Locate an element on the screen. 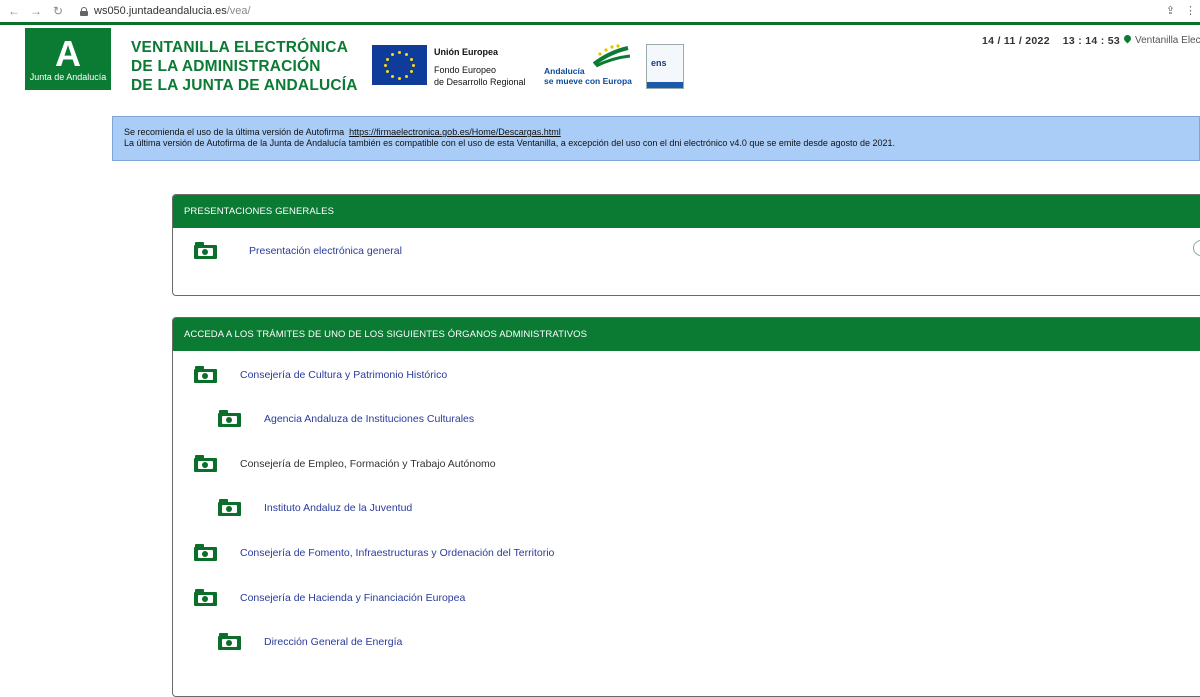 This screenshot has width=1200, height=697. address-bar: ws050.juntadeandalucia.es/vea/ is located at coordinates (172, 11).